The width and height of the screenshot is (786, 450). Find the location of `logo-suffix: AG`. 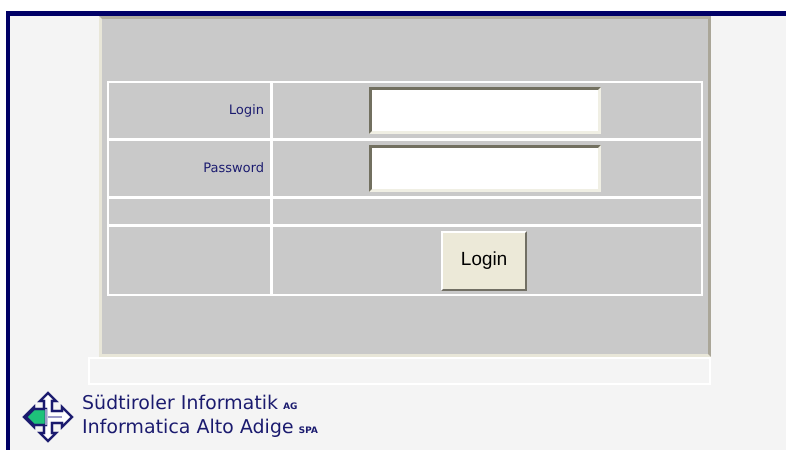

logo-suffix: AG is located at coordinates (290, 407).